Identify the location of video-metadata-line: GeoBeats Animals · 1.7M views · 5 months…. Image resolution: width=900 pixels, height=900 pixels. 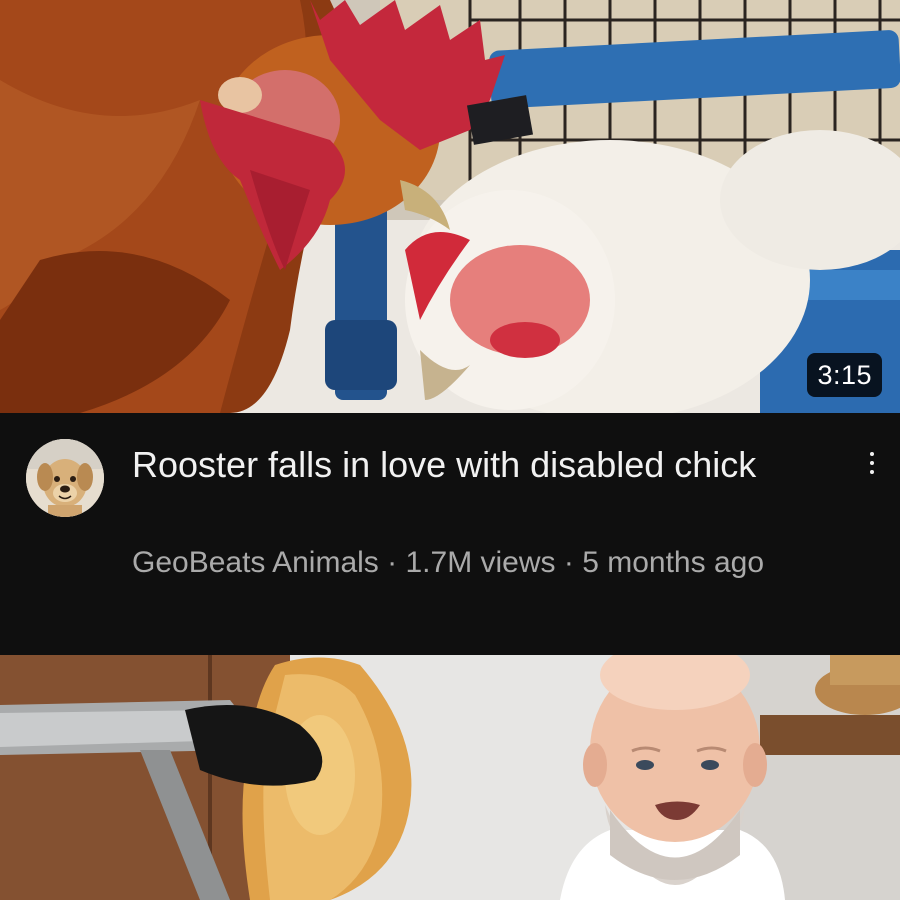
(448, 563).